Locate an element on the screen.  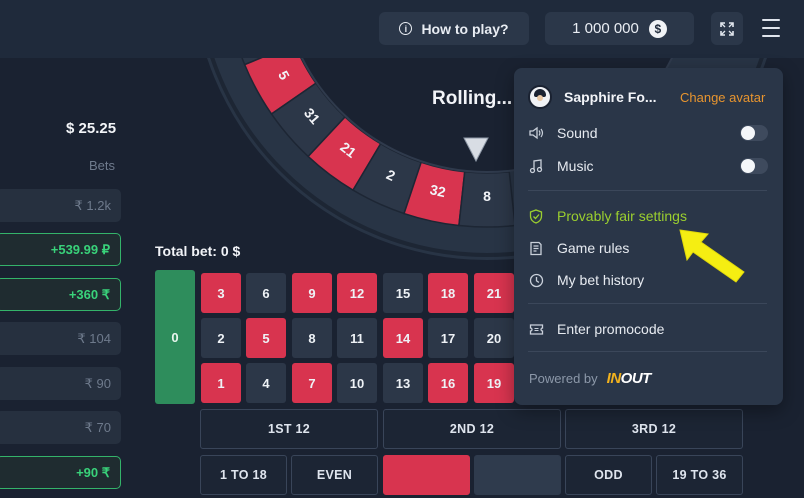
music-setting: Music is located at coordinates (648, 166).